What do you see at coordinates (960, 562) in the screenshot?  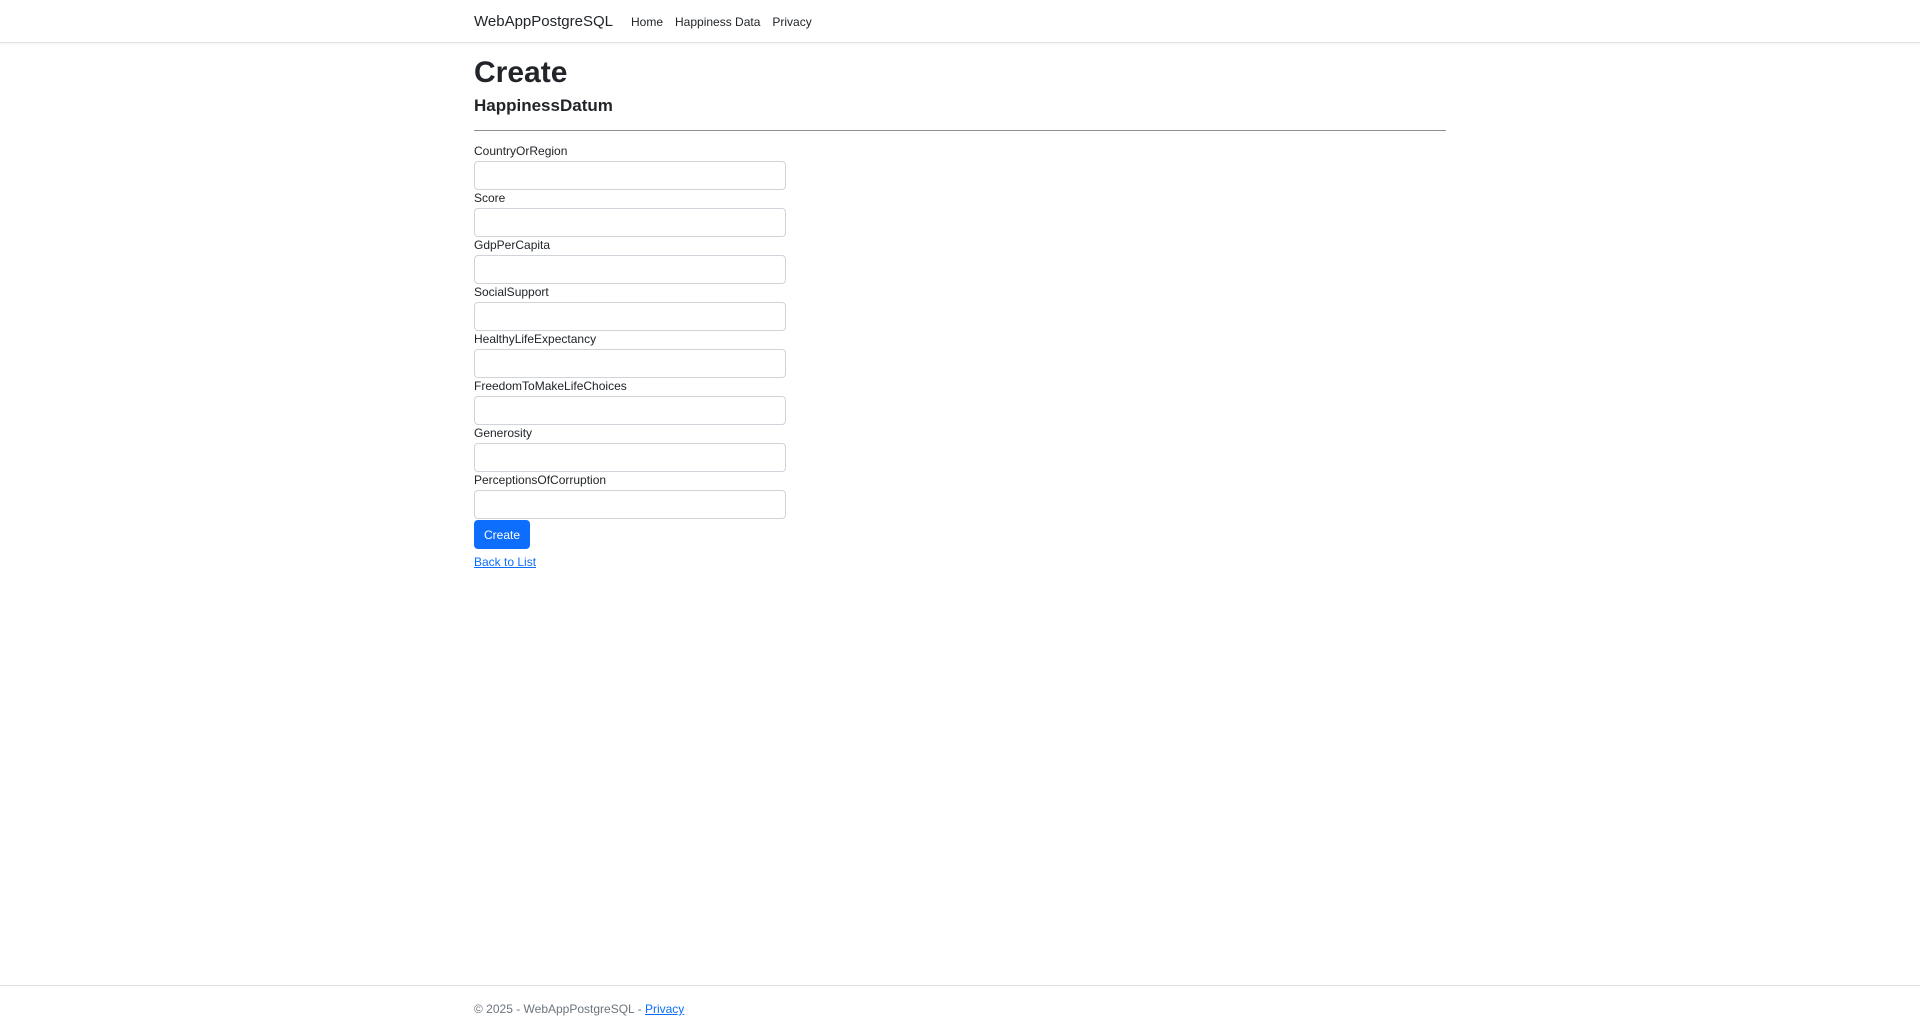 I see `back-to-list-link: Back to List` at bounding box center [960, 562].